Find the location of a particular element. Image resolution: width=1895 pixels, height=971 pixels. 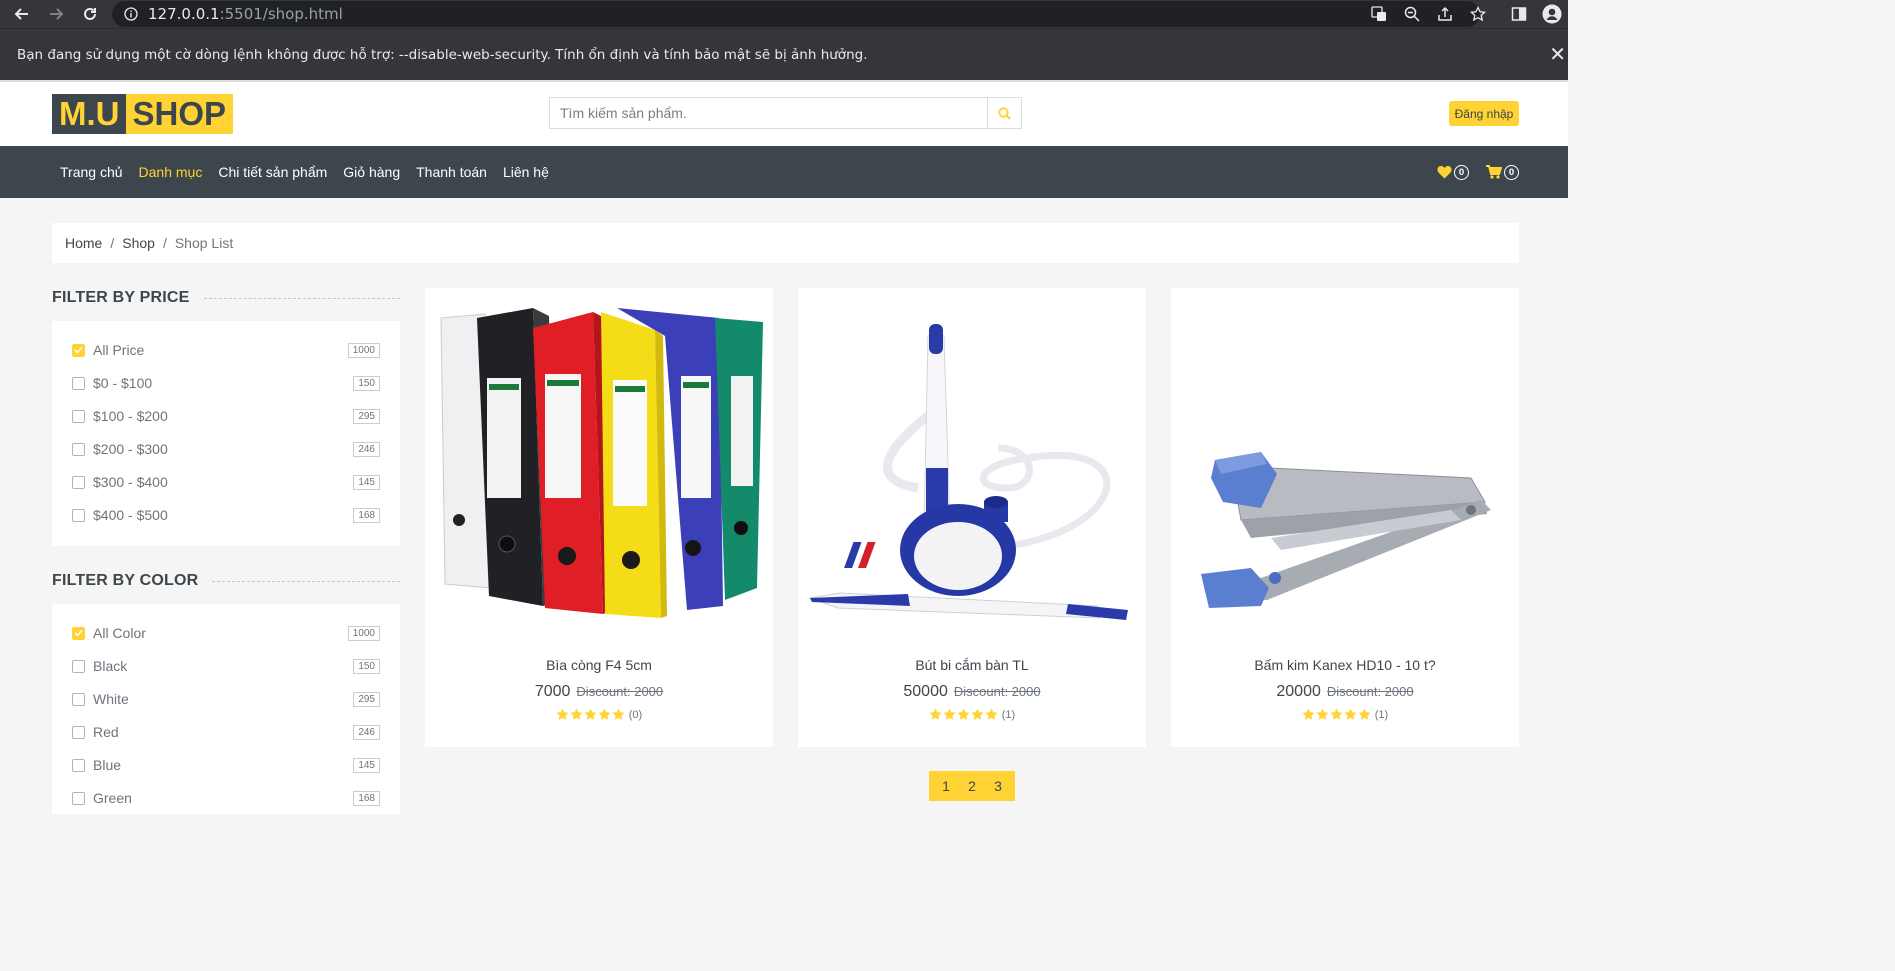

filter-count: 295 is located at coordinates (366, 416).